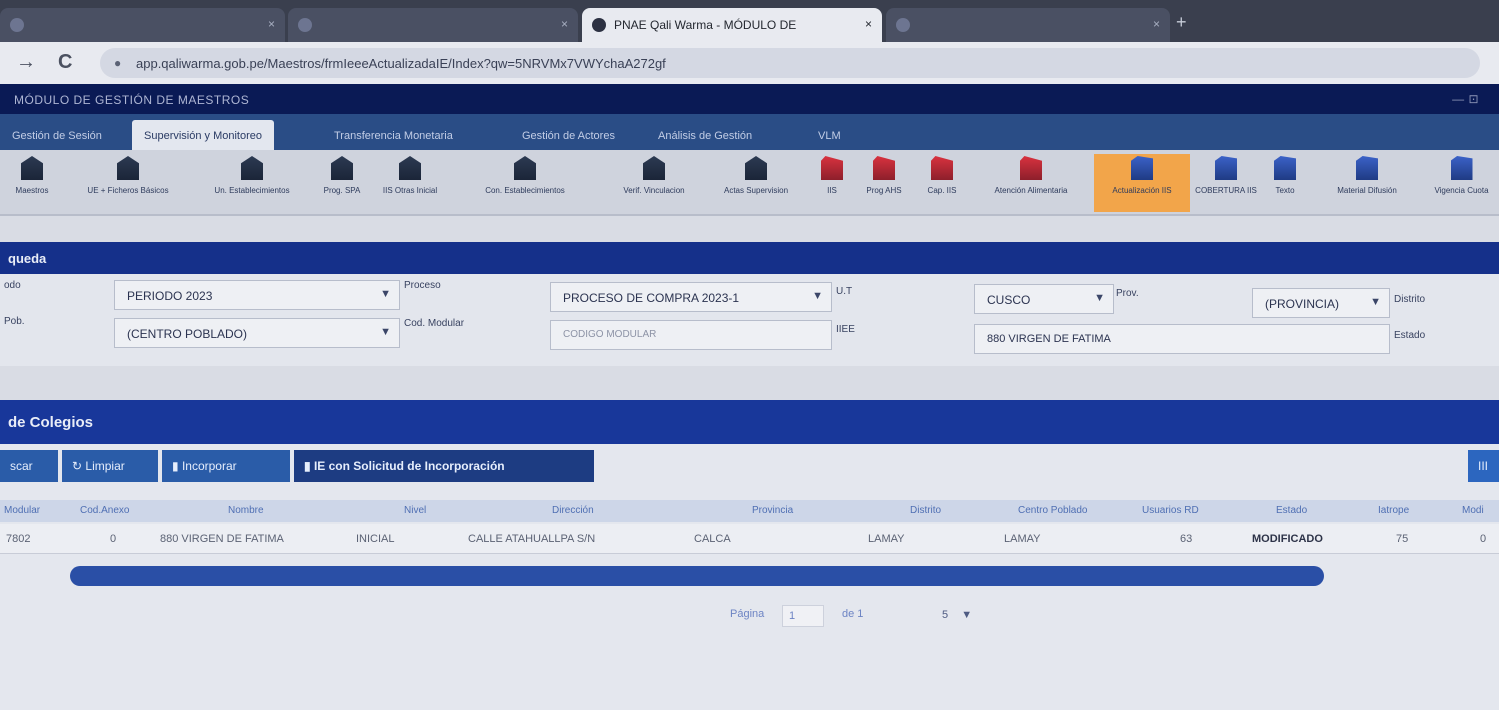 This screenshot has height=710, width=1499. I want to click on codigo-modular-input: CODIGO MODULAR, so click(691, 335).